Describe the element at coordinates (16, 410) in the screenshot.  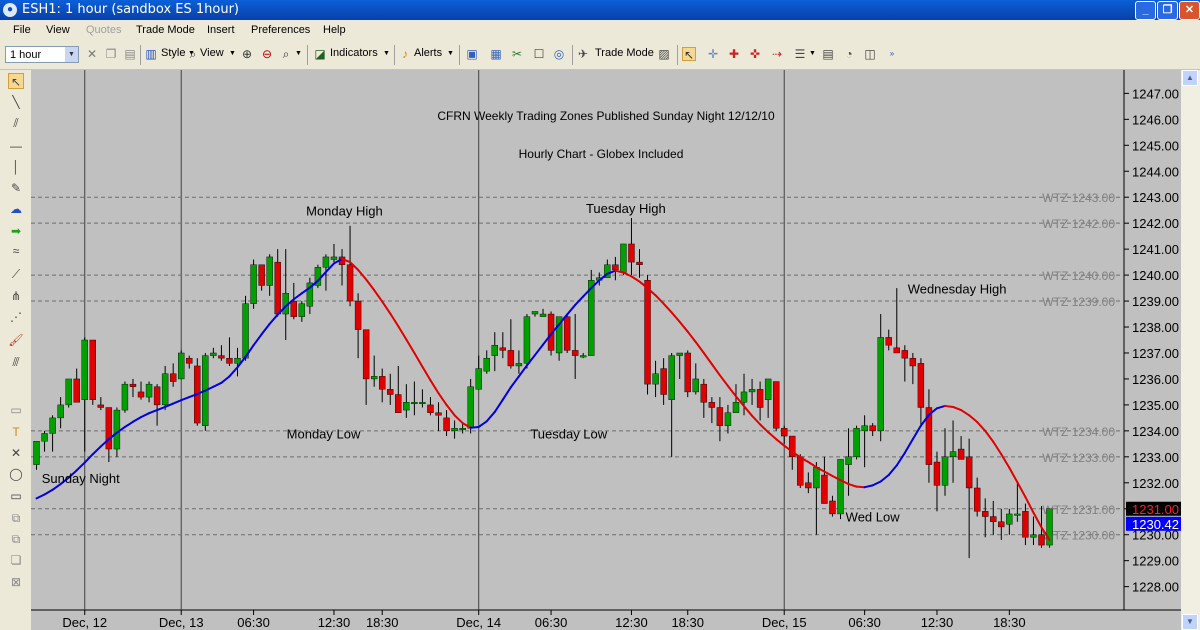
I see `ruler-icon: ▭` at that location.